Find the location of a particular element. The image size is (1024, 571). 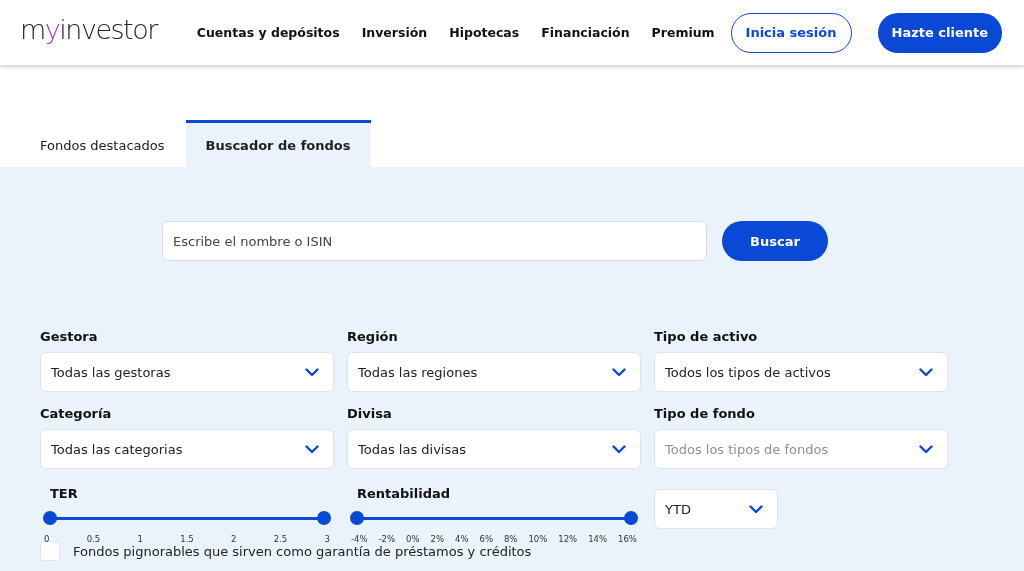

nav-link: Cuentas y depósitos is located at coordinates (268, 32).